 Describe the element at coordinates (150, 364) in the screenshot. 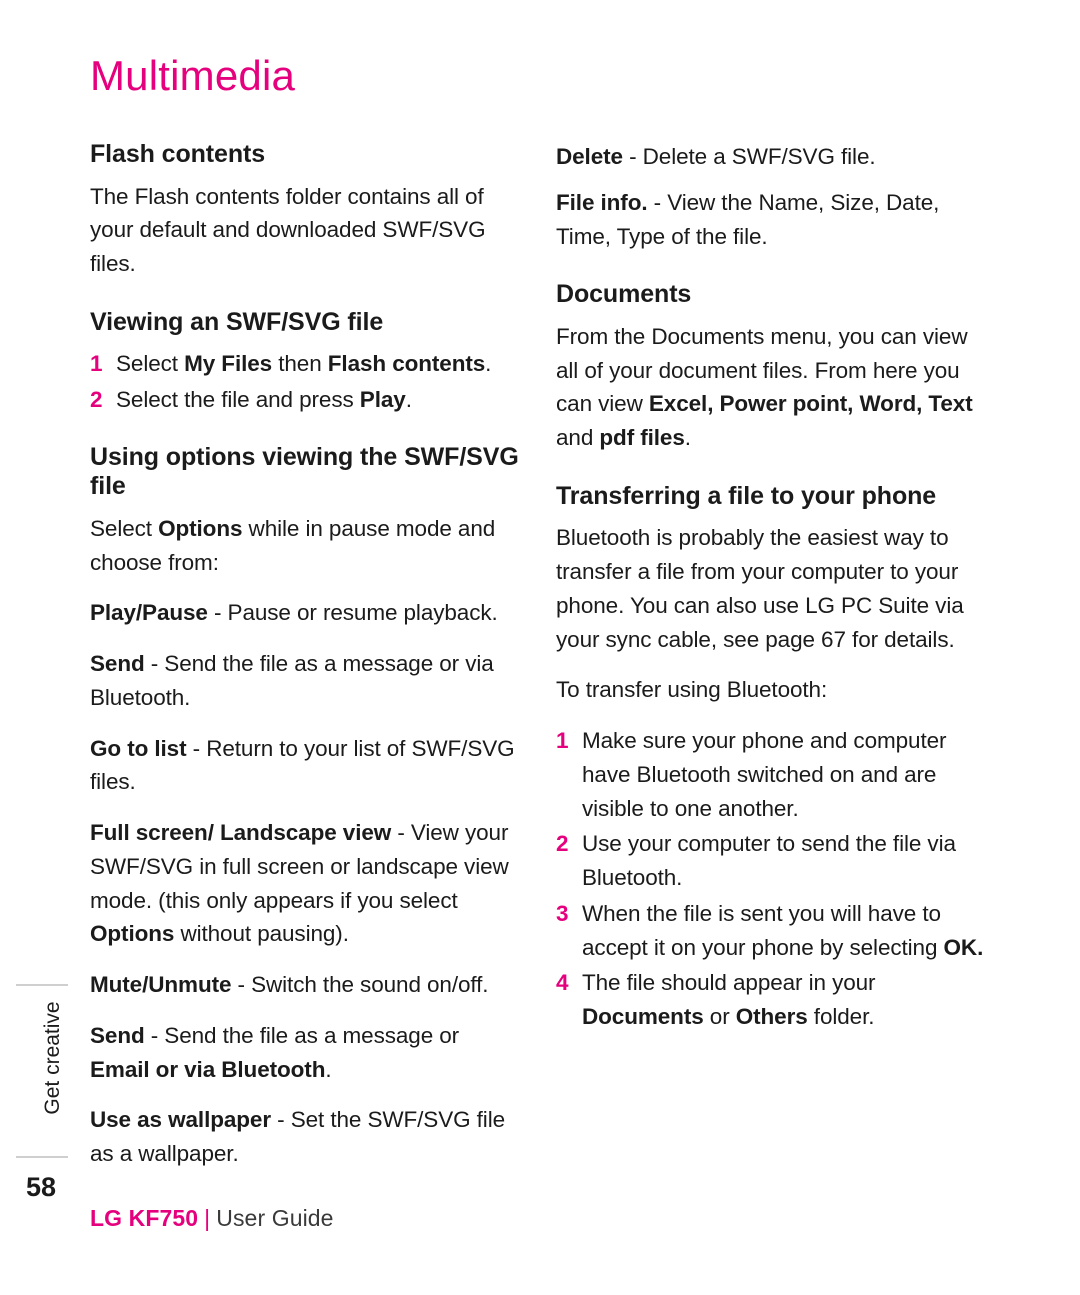

I see `step-text-pre: Select` at that location.